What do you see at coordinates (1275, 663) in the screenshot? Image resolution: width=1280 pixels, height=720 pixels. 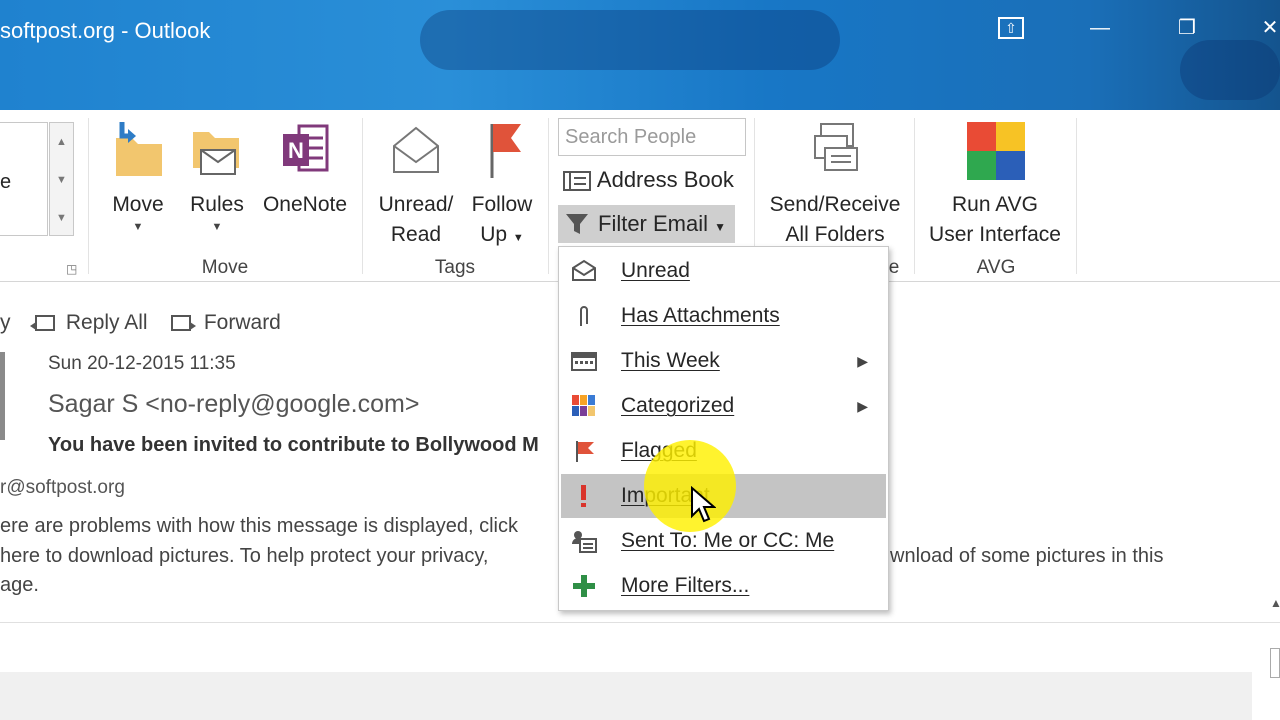 I see `scrollbar-thumb` at bounding box center [1275, 663].